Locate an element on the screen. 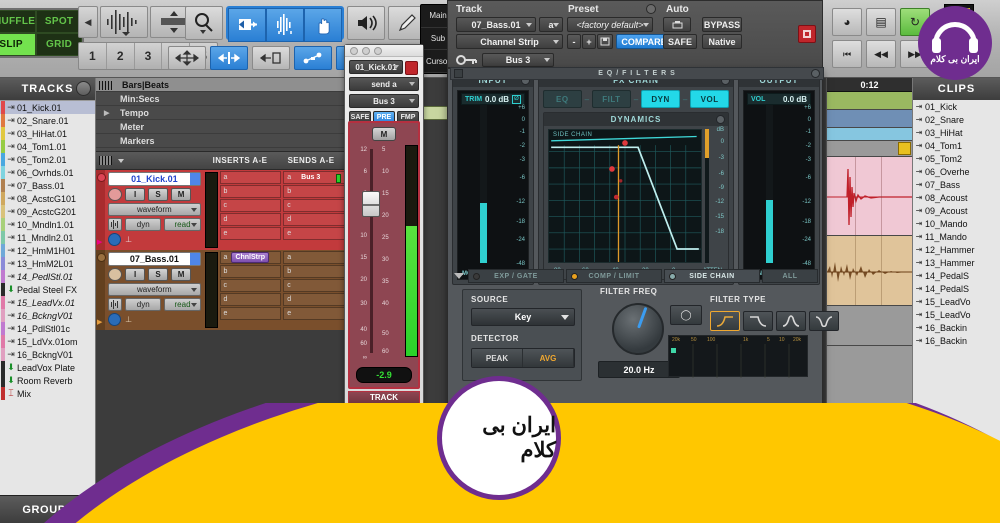 This screenshot has height=523, width=1000. side-chain-eq-graph: 20k 50 100 1k 5 10 20k is located at coordinates (738, 356).